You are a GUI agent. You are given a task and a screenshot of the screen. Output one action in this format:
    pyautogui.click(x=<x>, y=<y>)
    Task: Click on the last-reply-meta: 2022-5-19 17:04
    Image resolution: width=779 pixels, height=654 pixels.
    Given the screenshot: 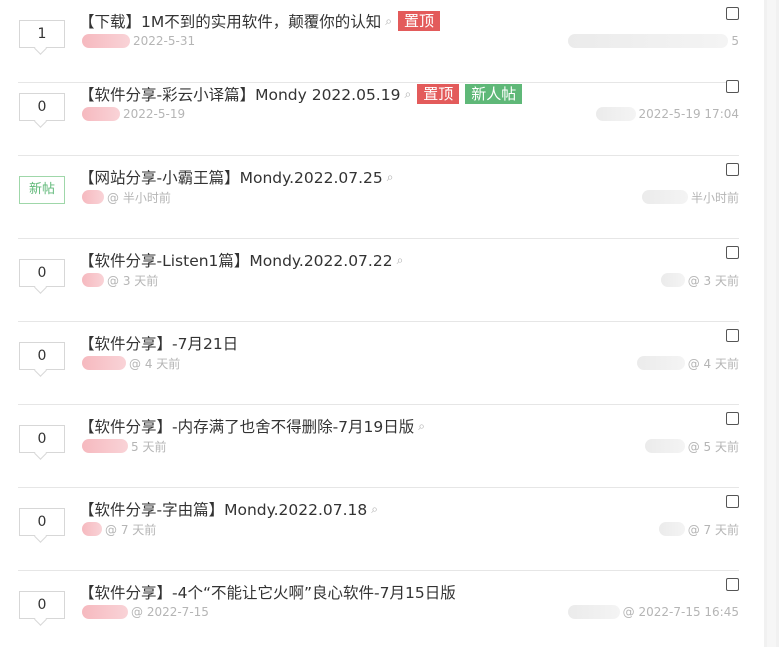 What is the action you would take?
    pyautogui.click(x=667, y=114)
    